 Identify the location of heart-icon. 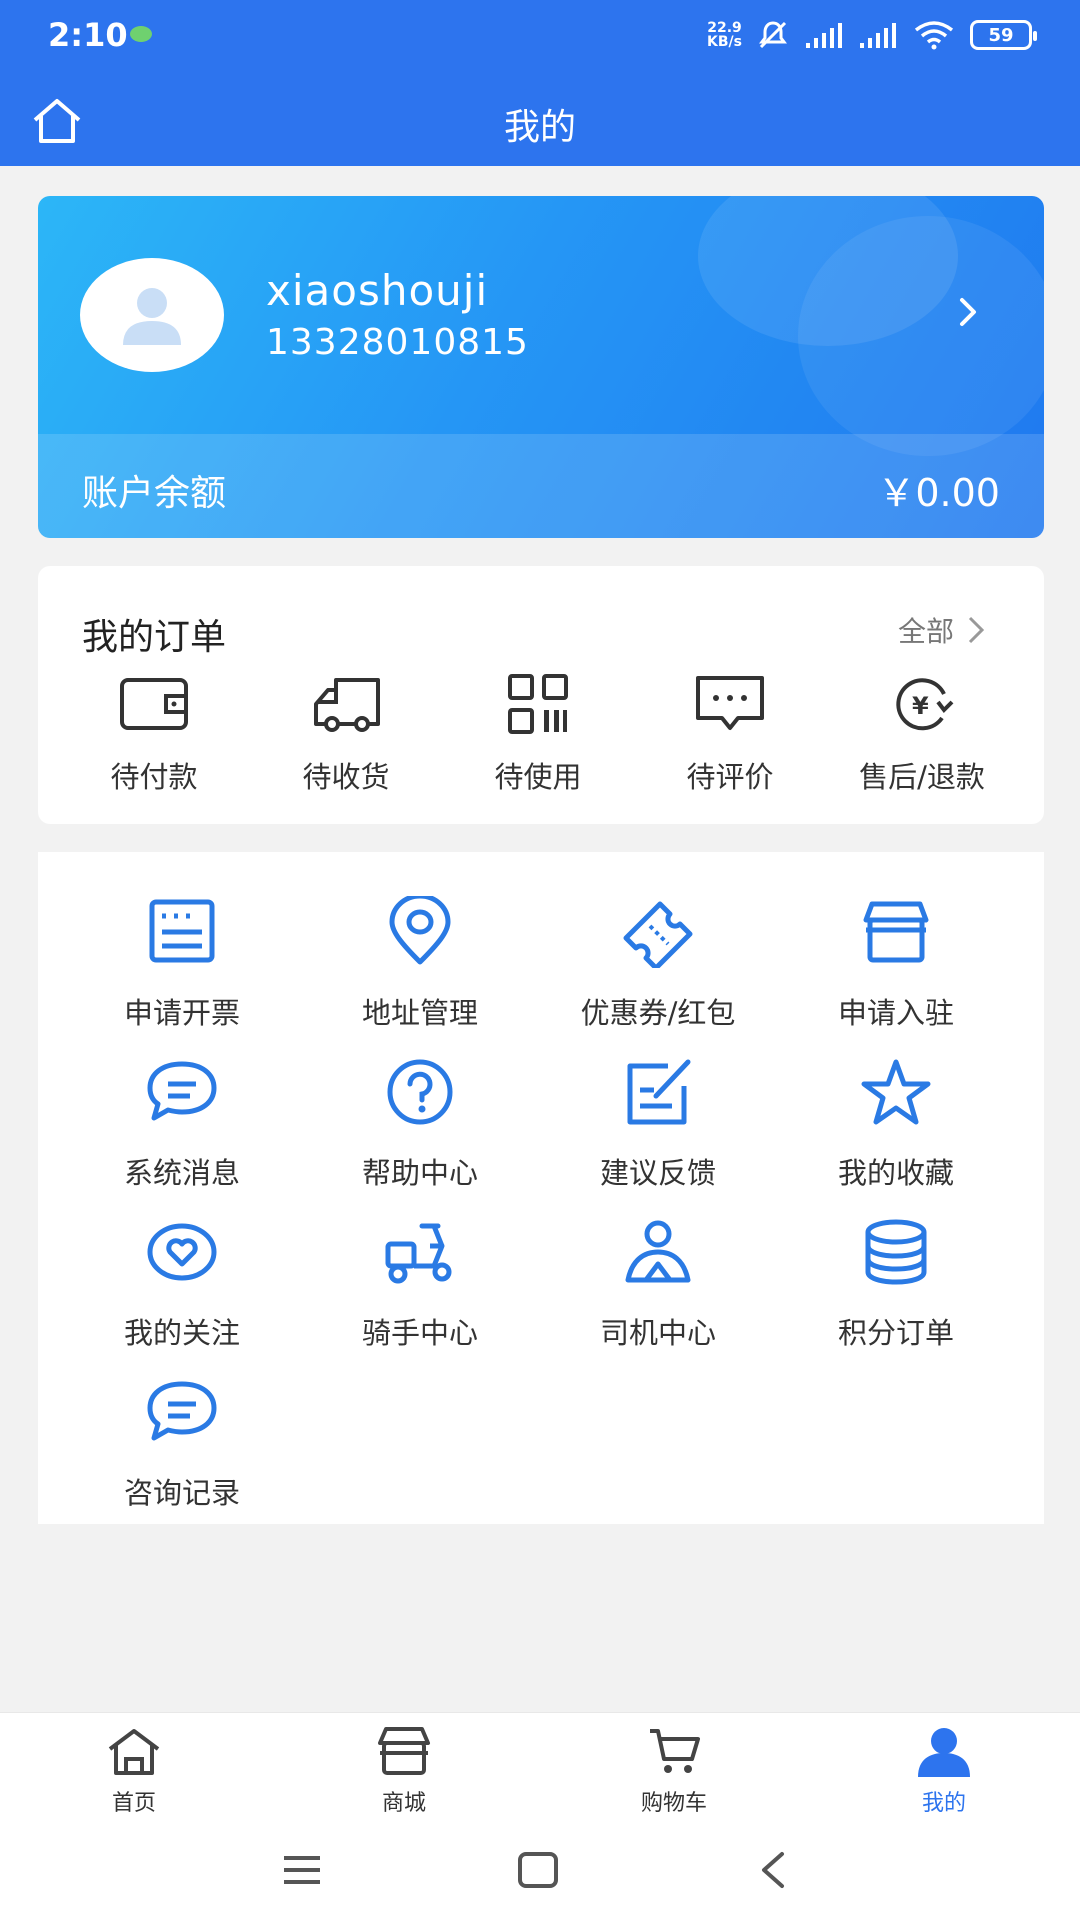
(182, 1252).